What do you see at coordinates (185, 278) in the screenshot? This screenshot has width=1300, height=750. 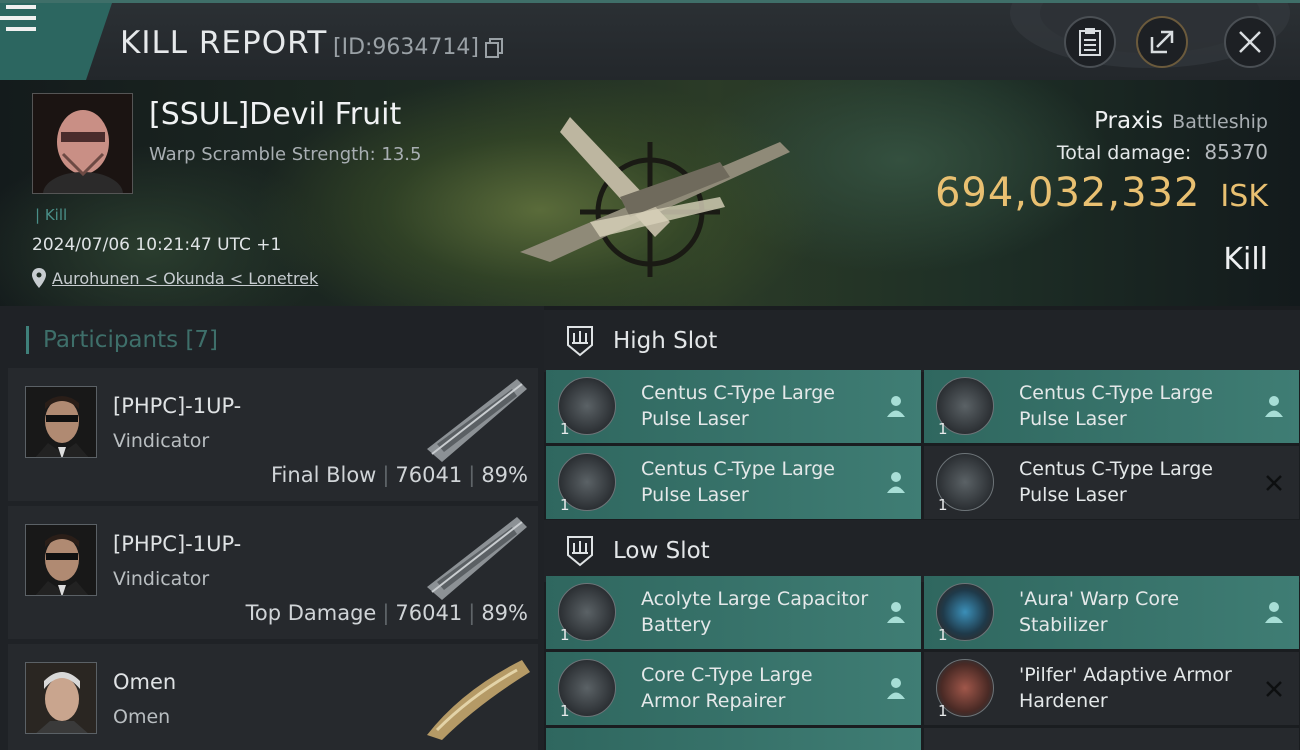 I see `location-link: Aurohunen < Okunda < Lonetrek` at bounding box center [185, 278].